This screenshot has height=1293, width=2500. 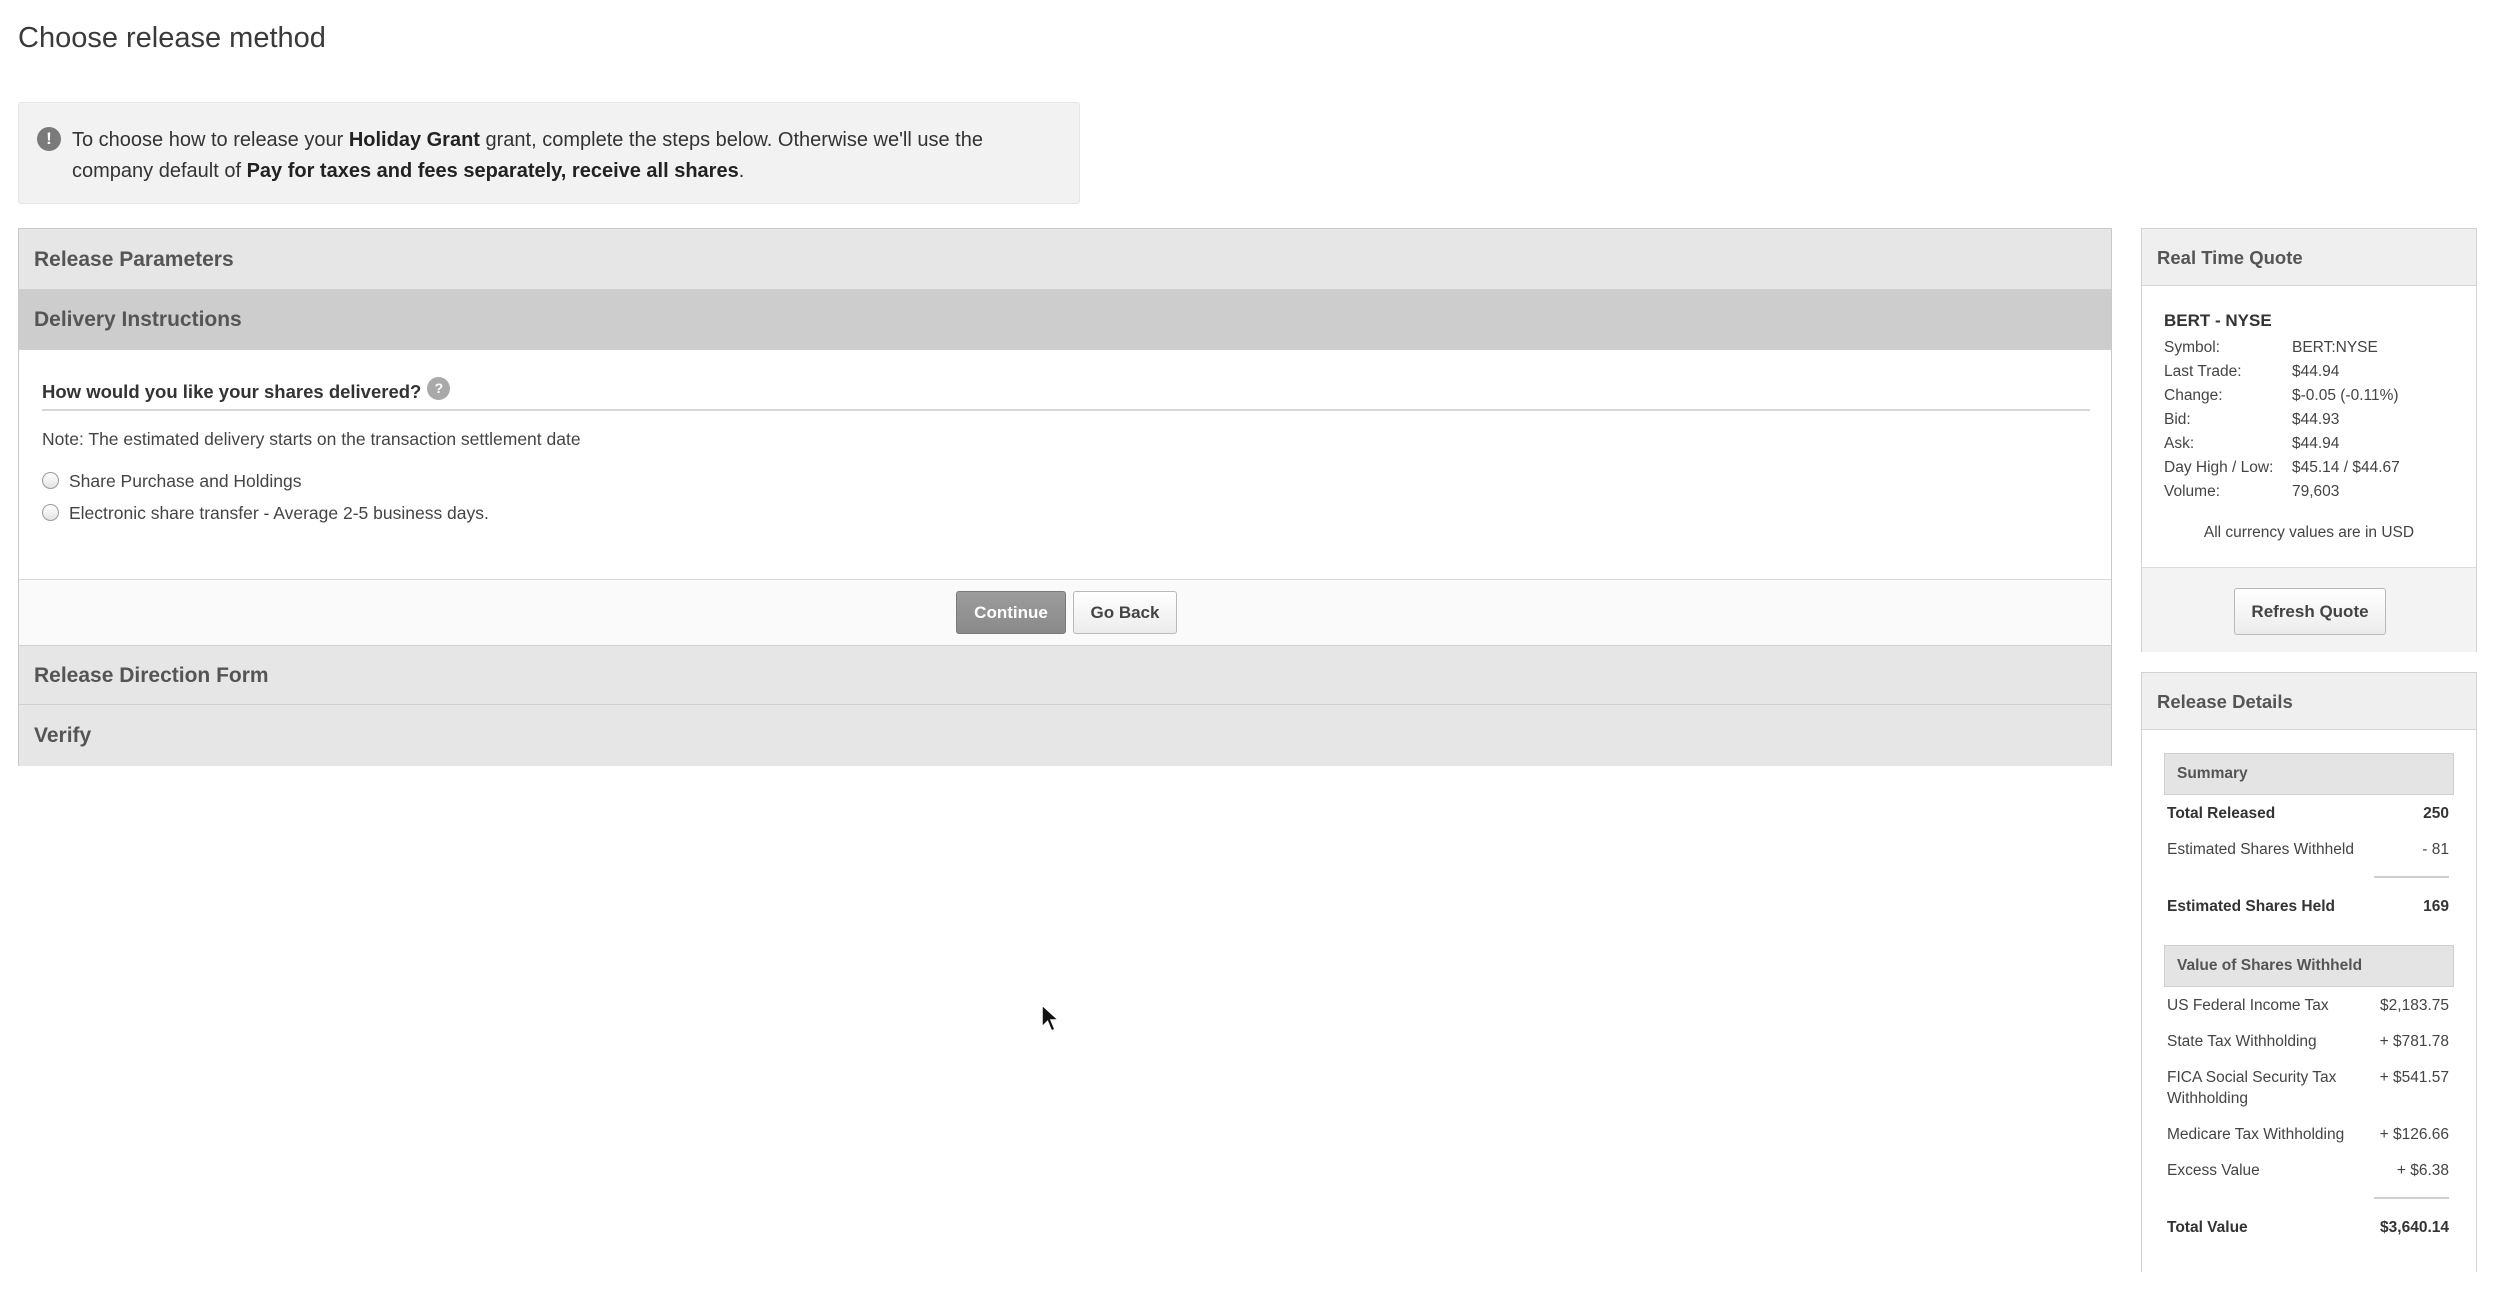 What do you see at coordinates (2316, 491) in the screenshot?
I see `quote-value: 79,603` at bounding box center [2316, 491].